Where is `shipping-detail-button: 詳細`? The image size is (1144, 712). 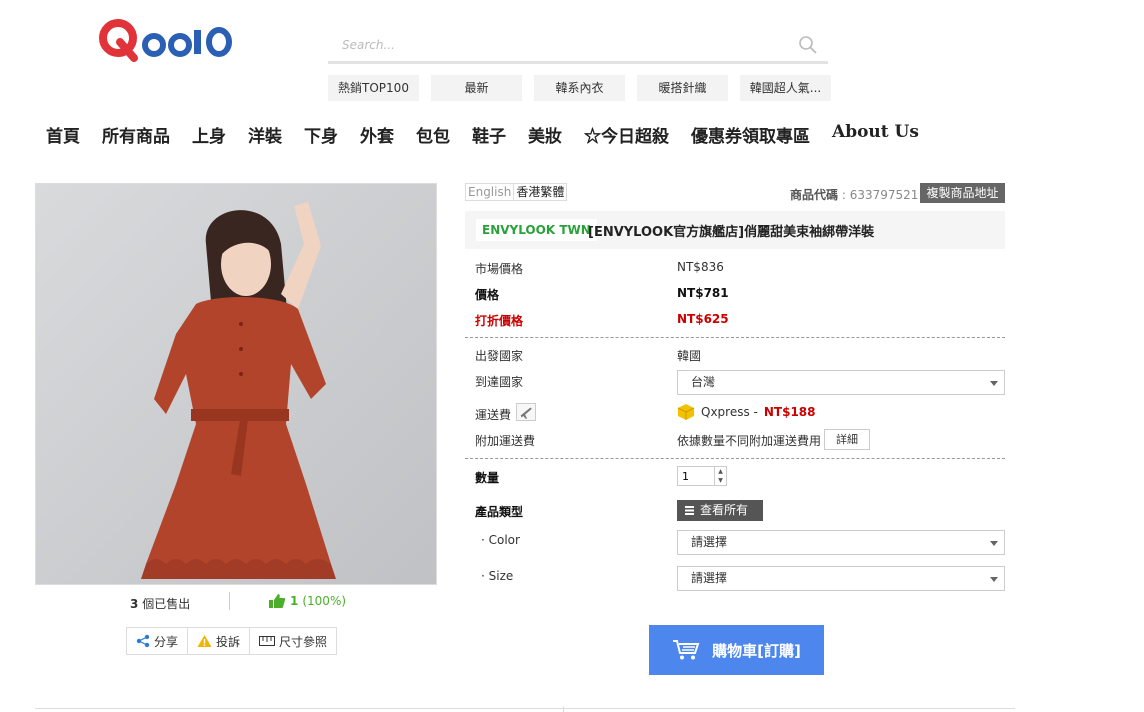
shipping-detail-button: 詳細 is located at coordinates (847, 439).